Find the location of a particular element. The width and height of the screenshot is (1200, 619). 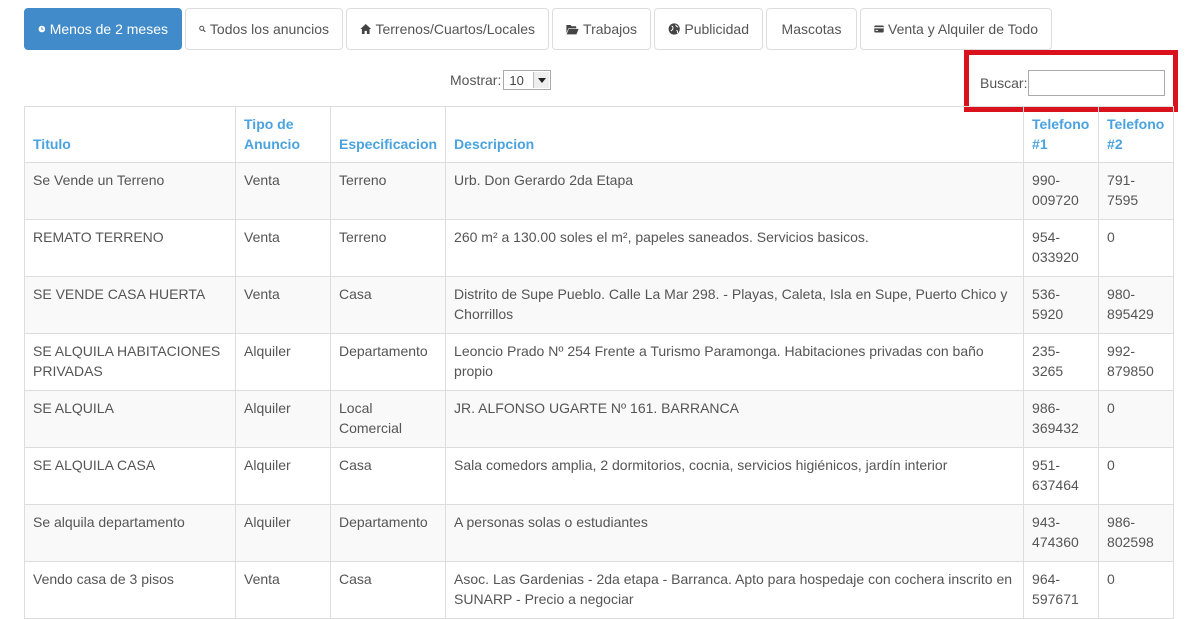

length-label: Mostrar: is located at coordinates (476, 80).